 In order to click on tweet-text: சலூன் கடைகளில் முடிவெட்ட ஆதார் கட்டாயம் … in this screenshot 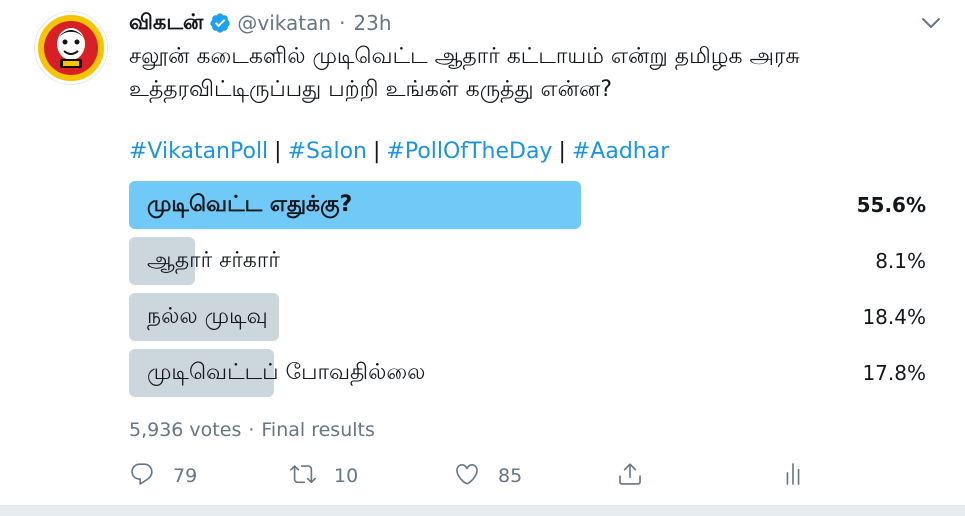, I will do `click(464, 73)`.